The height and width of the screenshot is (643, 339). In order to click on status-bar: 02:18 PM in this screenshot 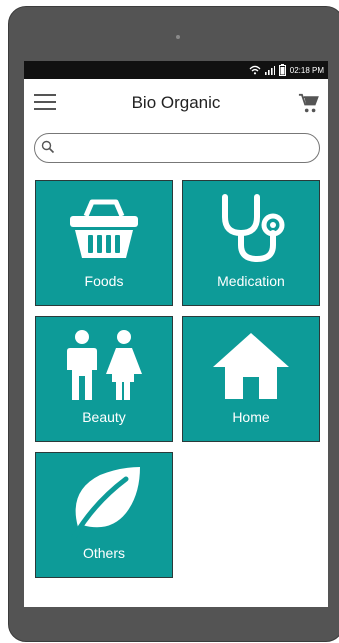, I will do `click(176, 70)`.